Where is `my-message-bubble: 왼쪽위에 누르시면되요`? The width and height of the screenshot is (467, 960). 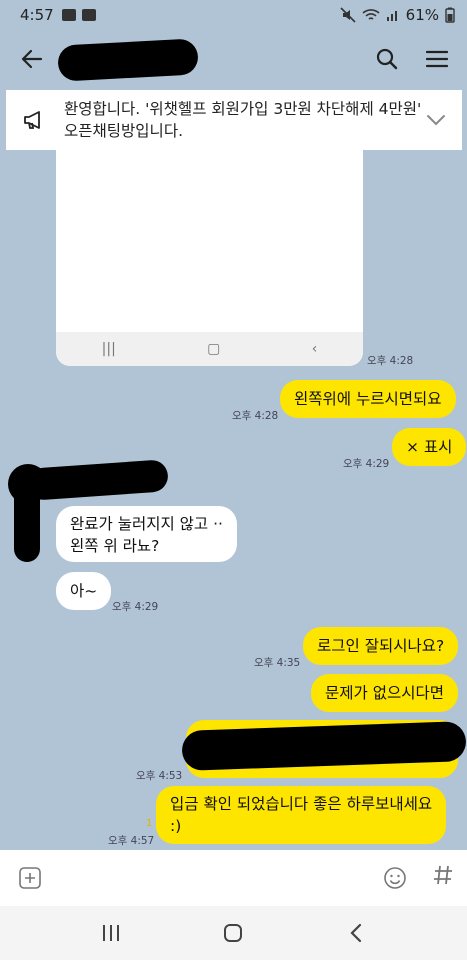
my-message-bubble: 왼쪽위에 누르시면되요 is located at coordinates (368, 399).